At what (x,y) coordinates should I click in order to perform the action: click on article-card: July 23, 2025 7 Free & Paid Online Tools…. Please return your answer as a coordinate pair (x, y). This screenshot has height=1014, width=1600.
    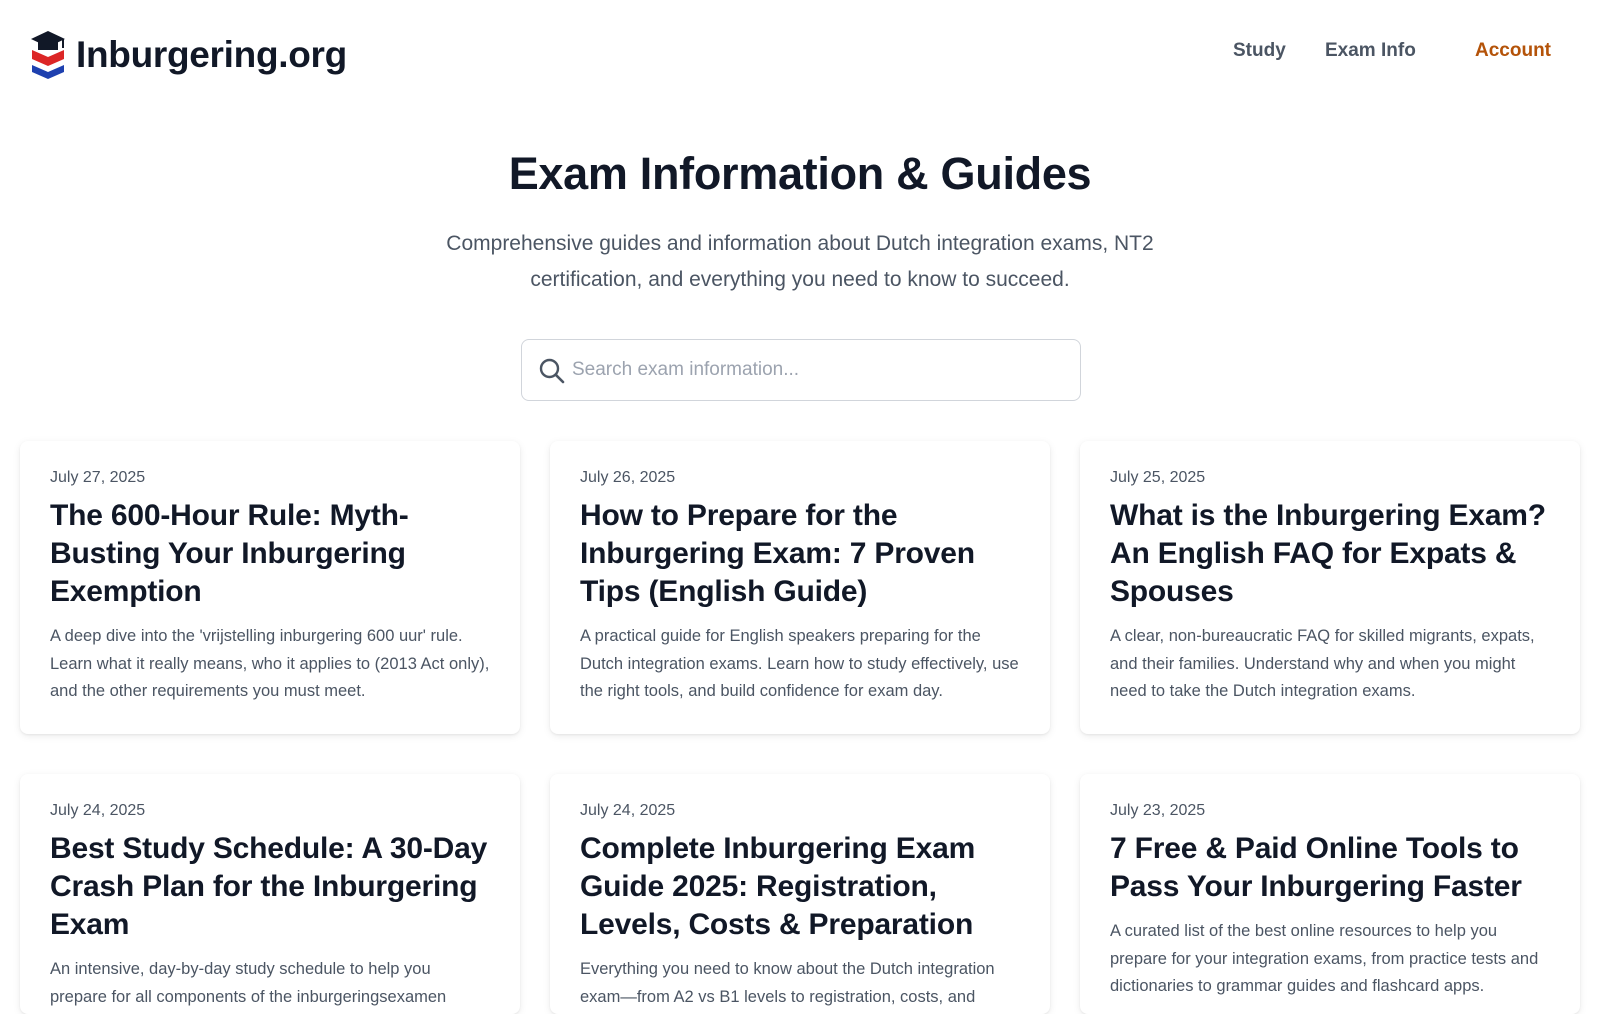
    Looking at the image, I should click on (1330, 894).